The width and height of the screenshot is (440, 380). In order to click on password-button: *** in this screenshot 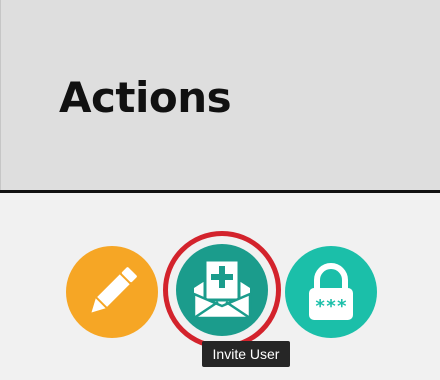, I will do `click(331, 292)`.